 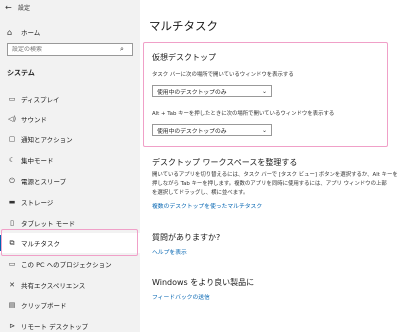 I want to click on remote-desktop-icon: ⊳, so click(x=12, y=326).